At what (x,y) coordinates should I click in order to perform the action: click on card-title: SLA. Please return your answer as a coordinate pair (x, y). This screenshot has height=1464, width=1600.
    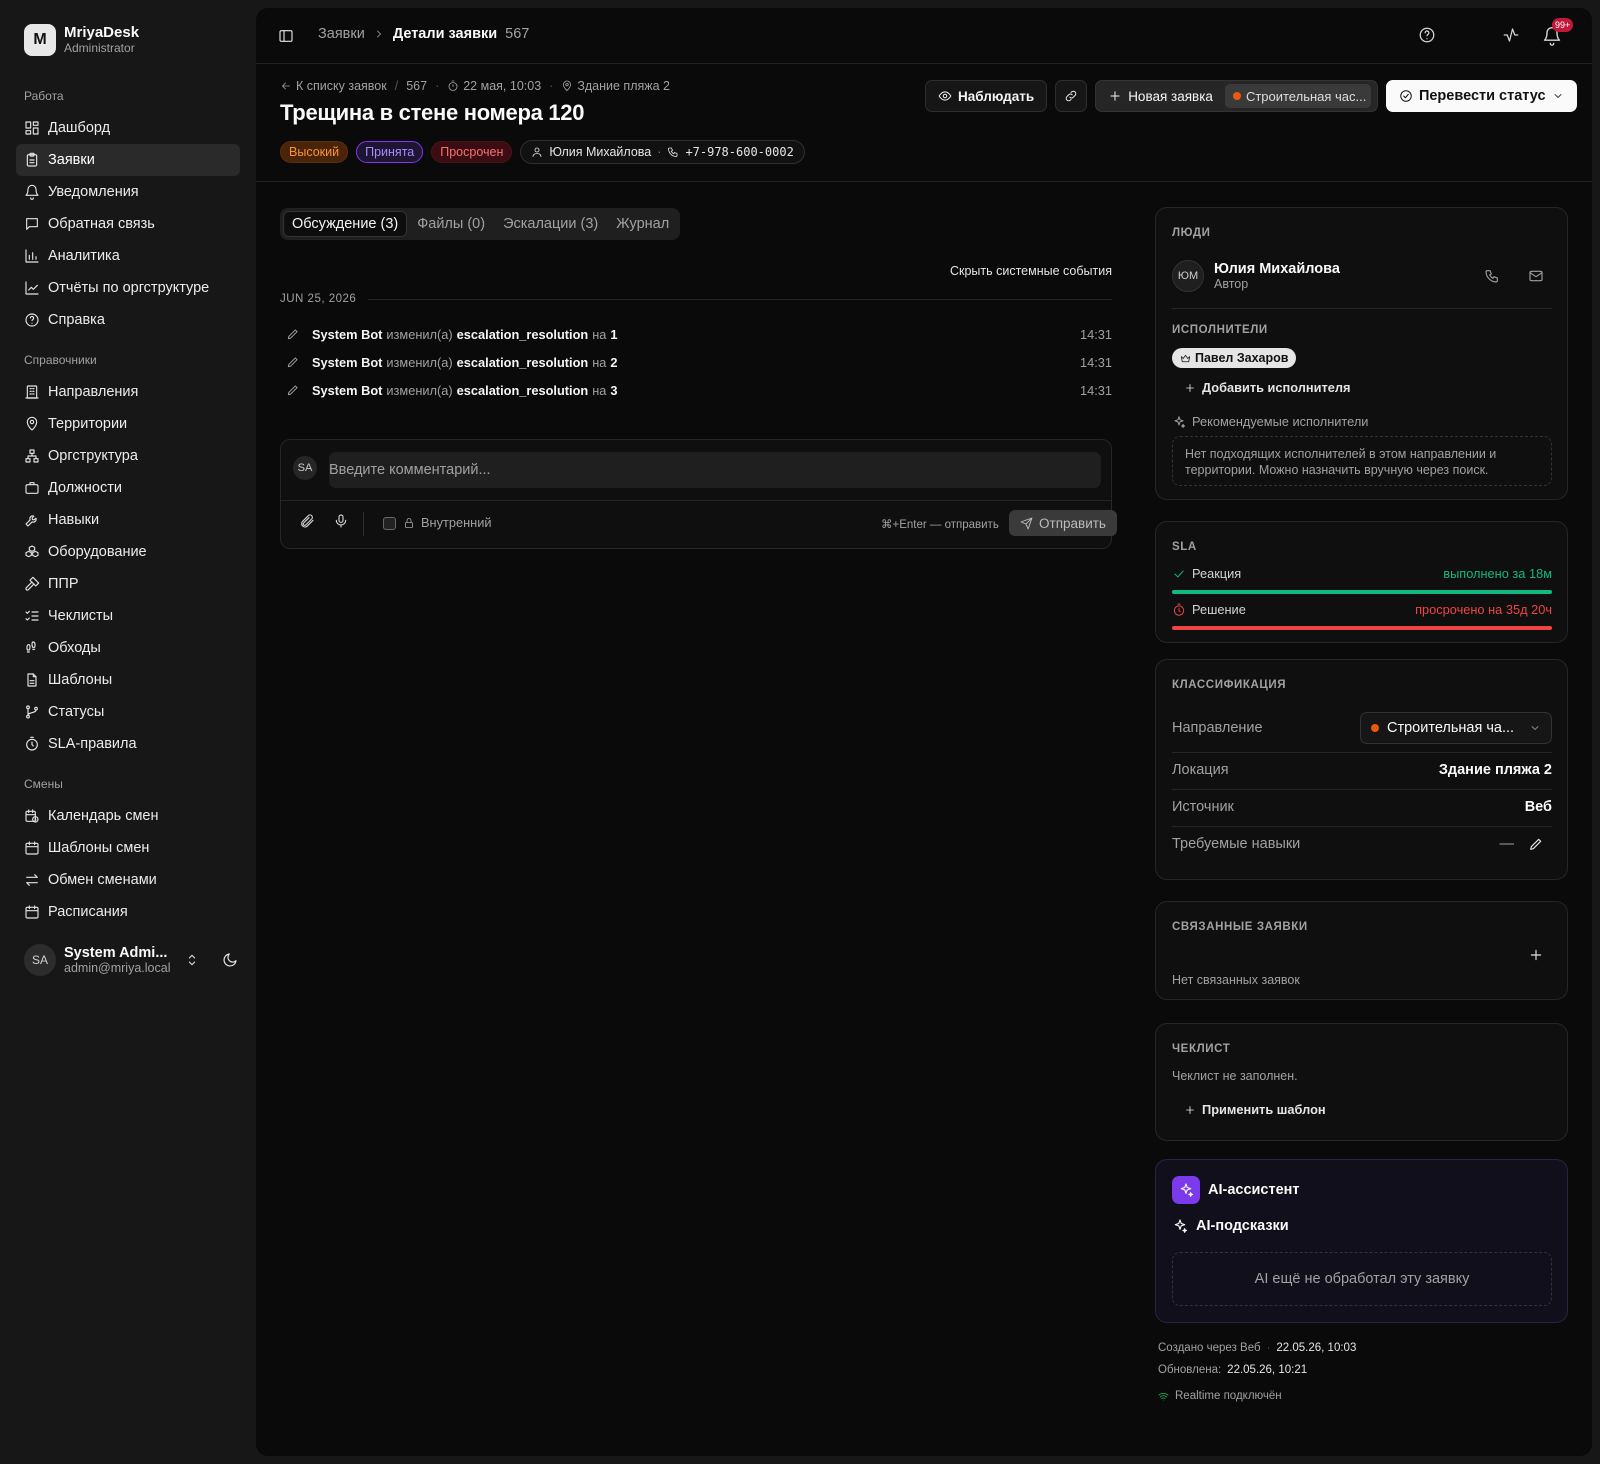
    Looking at the image, I should click on (1184, 547).